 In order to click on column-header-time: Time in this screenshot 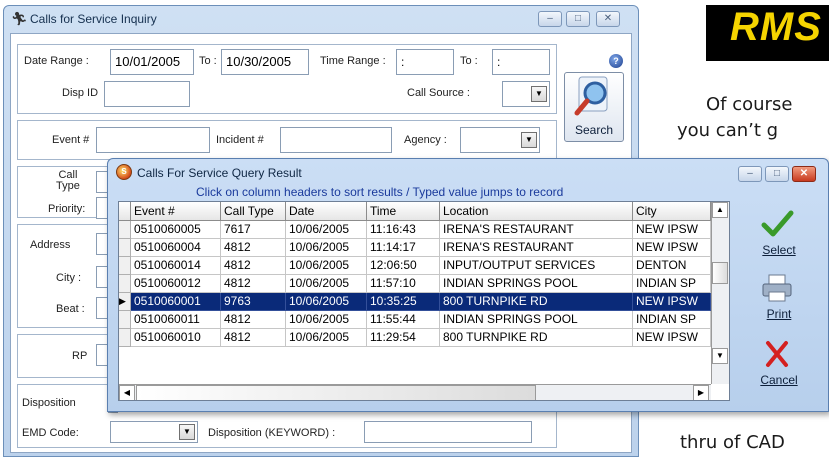, I will do `click(403, 211)`.